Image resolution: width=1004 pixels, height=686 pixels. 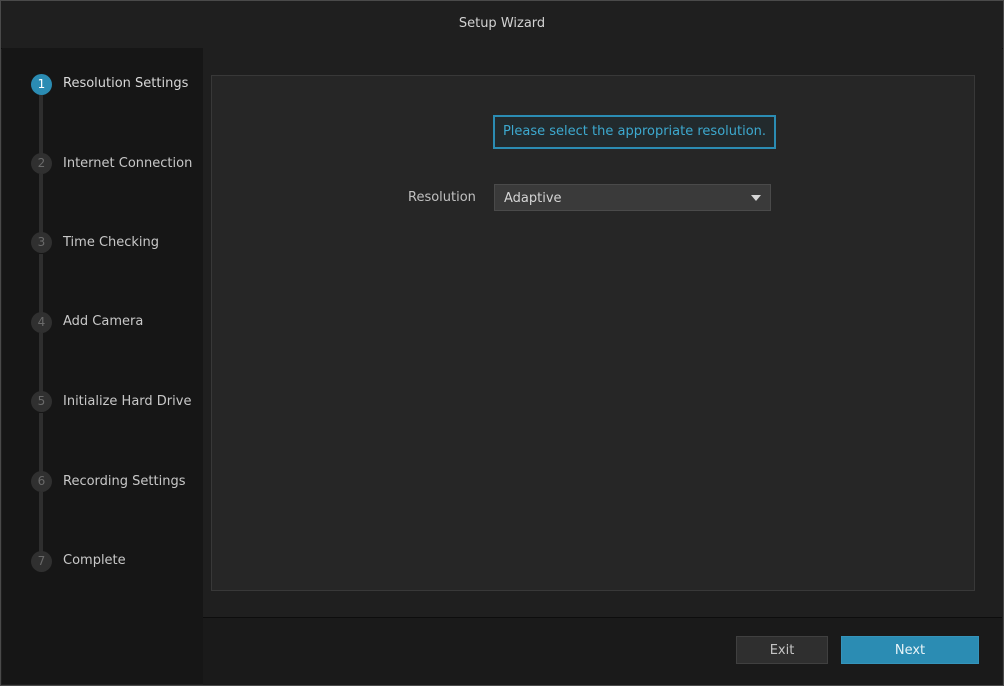 What do you see at coordinates (41, 561) in the screenshot?
I see `step-number-7: 7` at bounding box center [41, 561].